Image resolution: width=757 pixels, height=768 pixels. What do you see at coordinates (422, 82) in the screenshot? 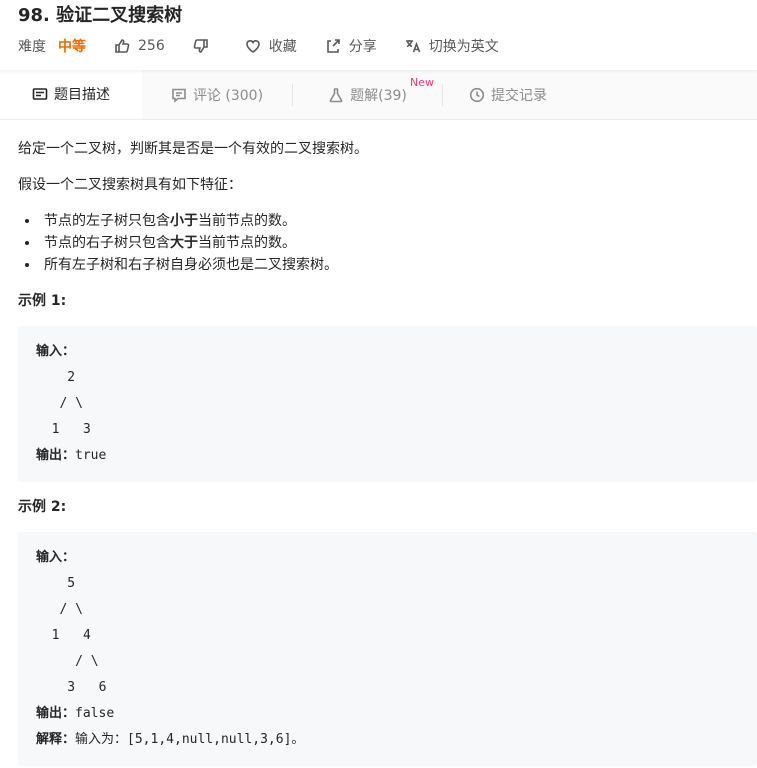
I see `new-badge: New` at bounding box center [422, 82].